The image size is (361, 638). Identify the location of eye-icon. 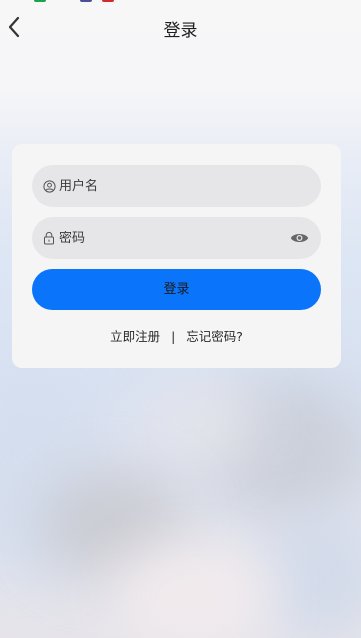
(299, 238).